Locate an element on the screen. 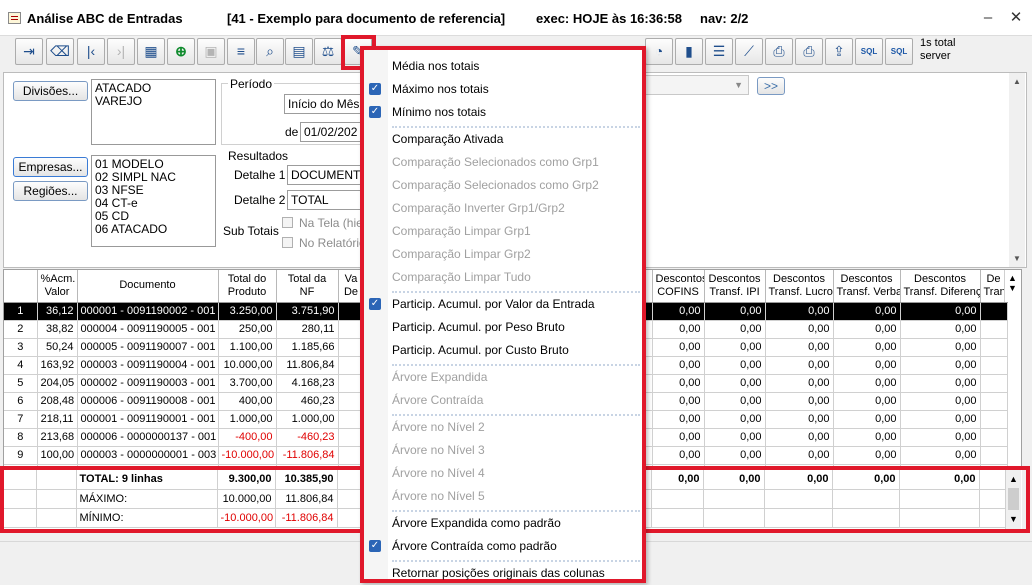 Image resolution: width=1032 pixels, height=585 pixels. pie-chart-icon: ◔ is located at coordinates (659, 51).